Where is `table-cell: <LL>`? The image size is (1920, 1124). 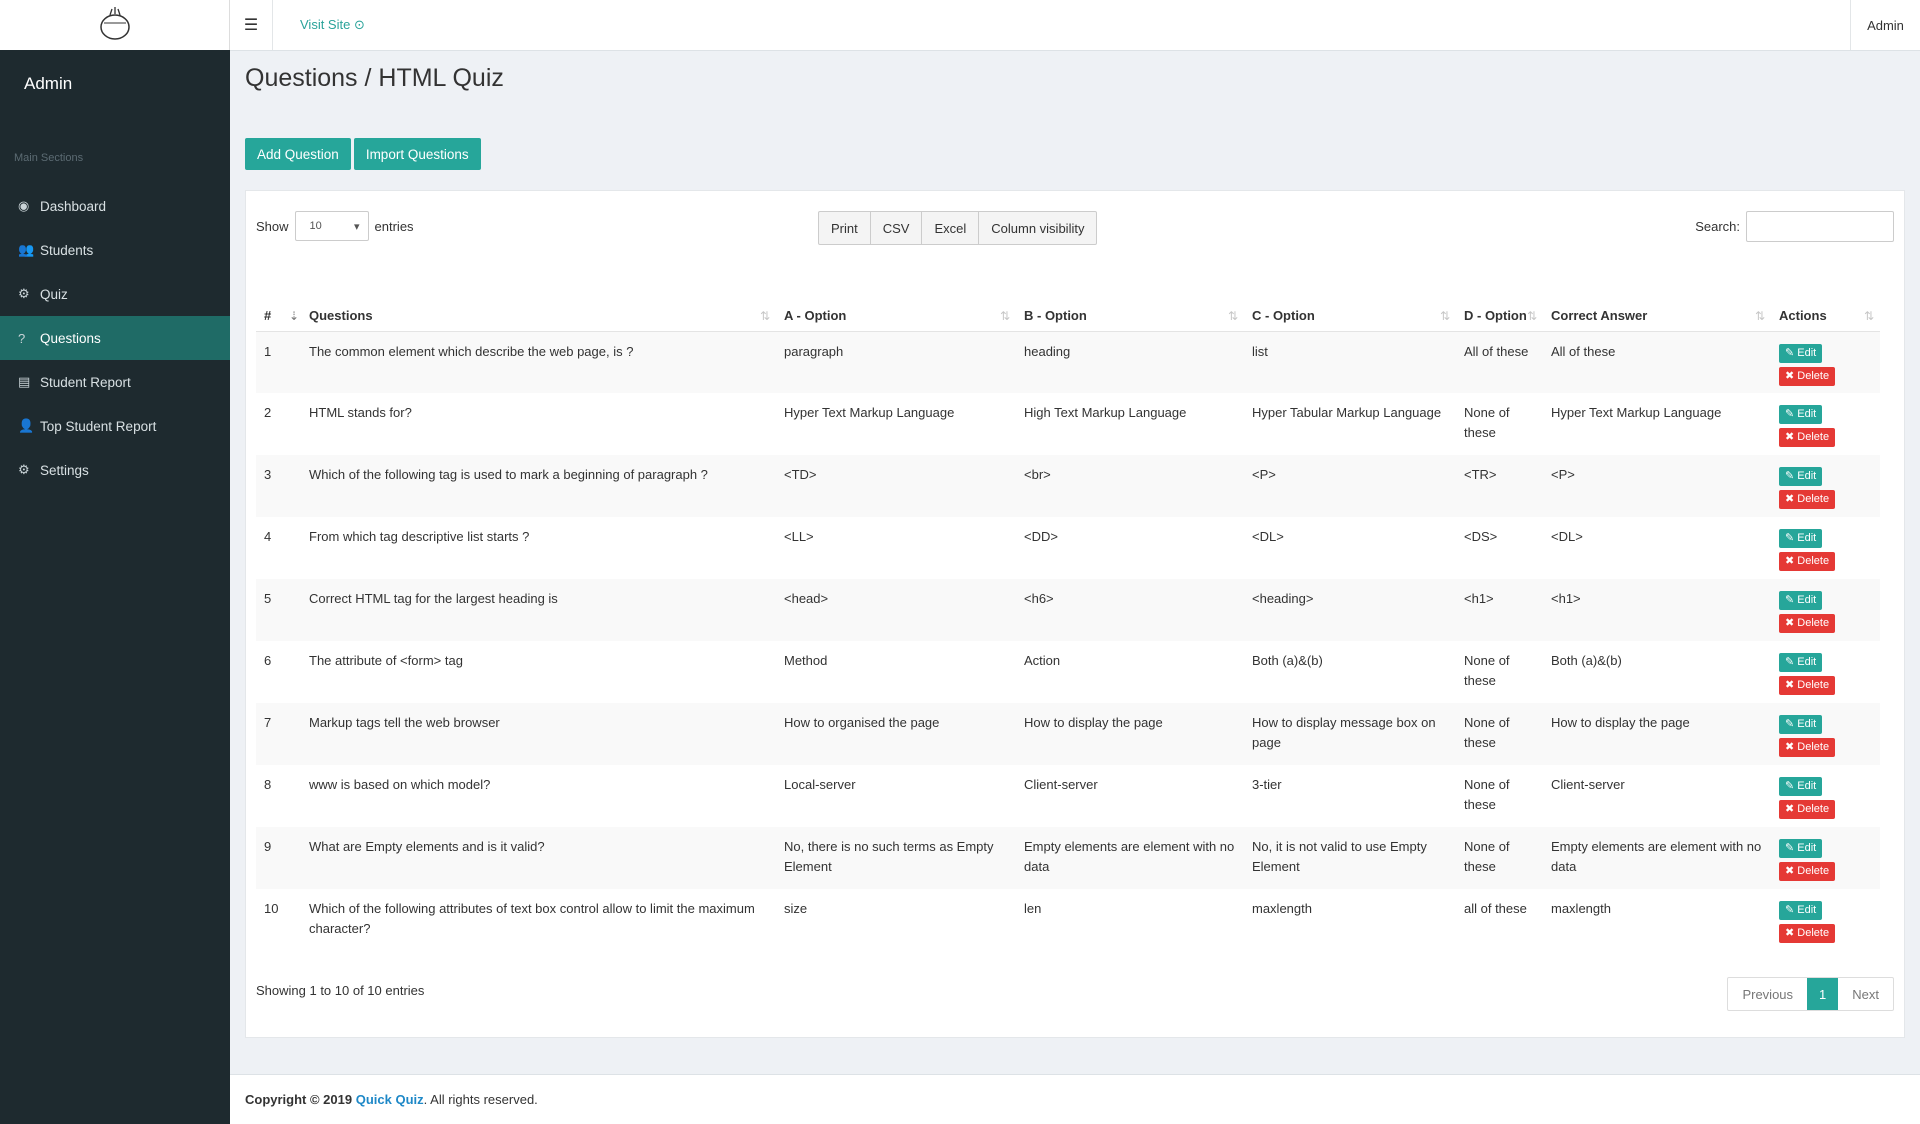 table-cell: <LL> is located at coordinates (799, 536).